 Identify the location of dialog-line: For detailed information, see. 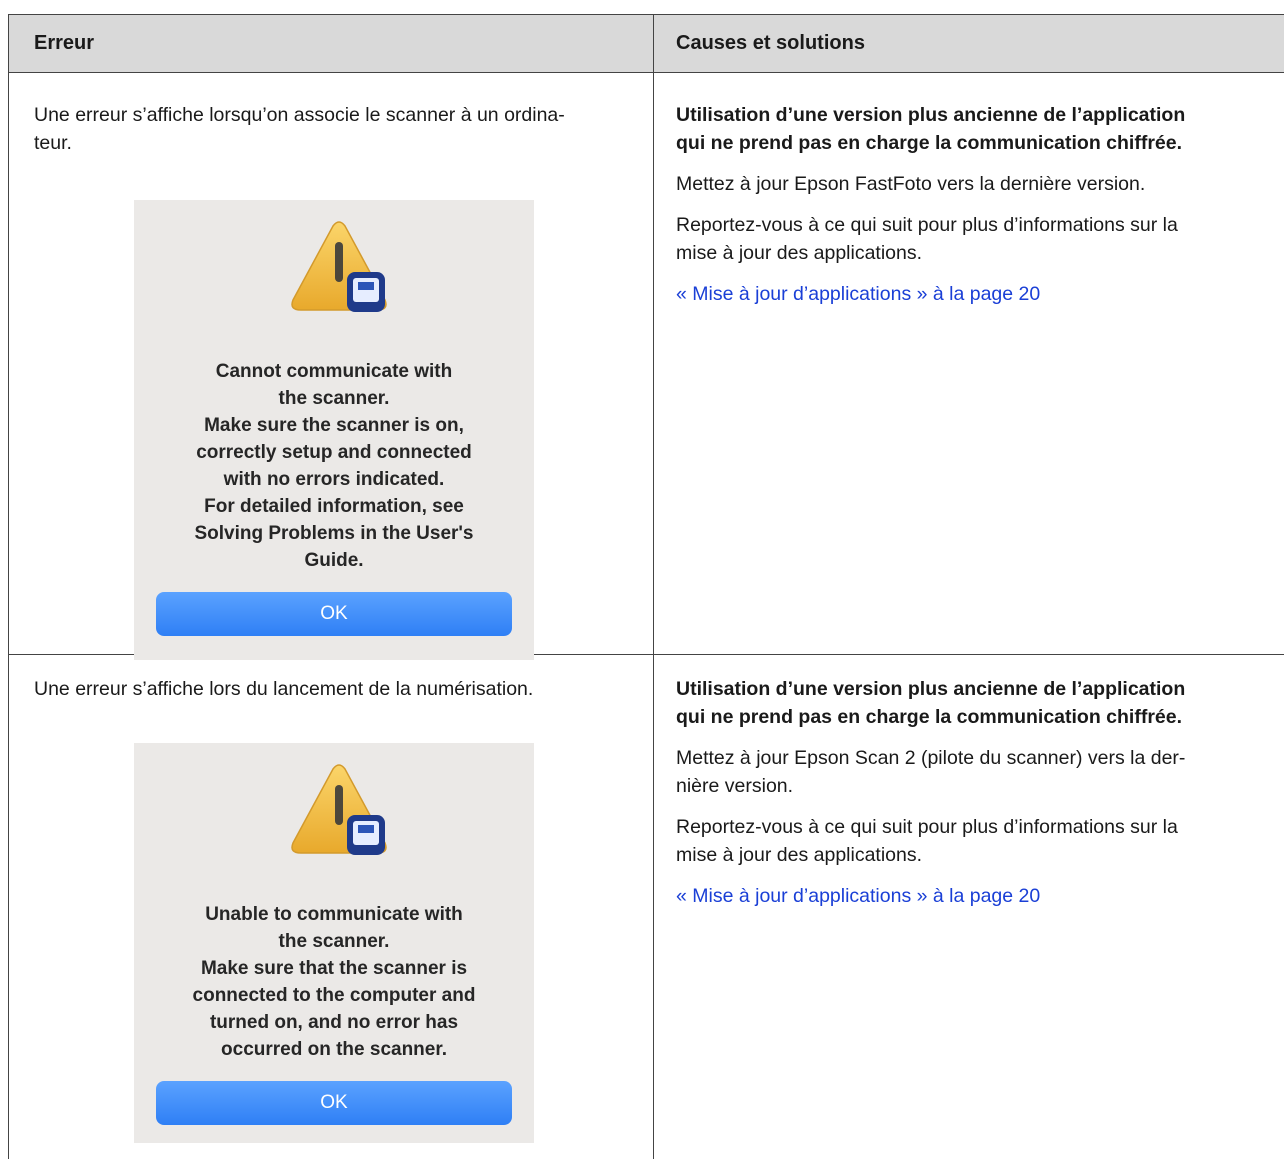
(334, 506).